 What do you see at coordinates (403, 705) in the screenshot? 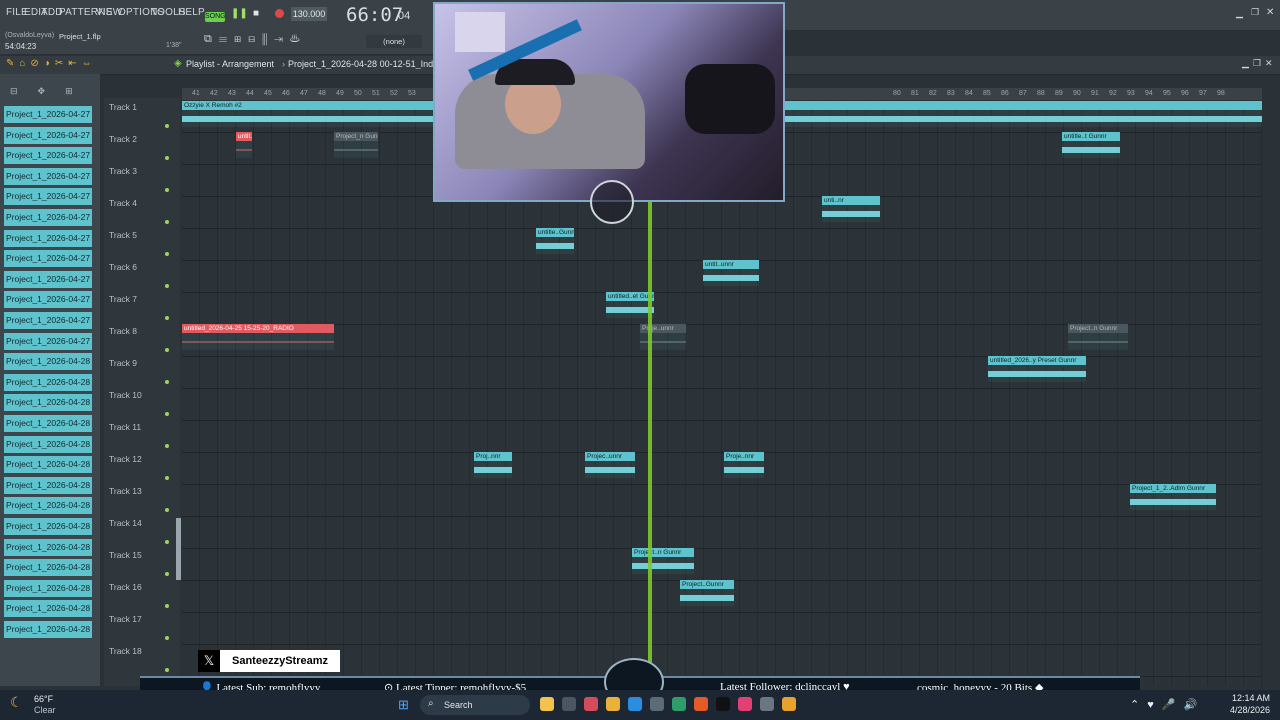
I see `start-icon: ⊞` at bounding box center [403, 705].